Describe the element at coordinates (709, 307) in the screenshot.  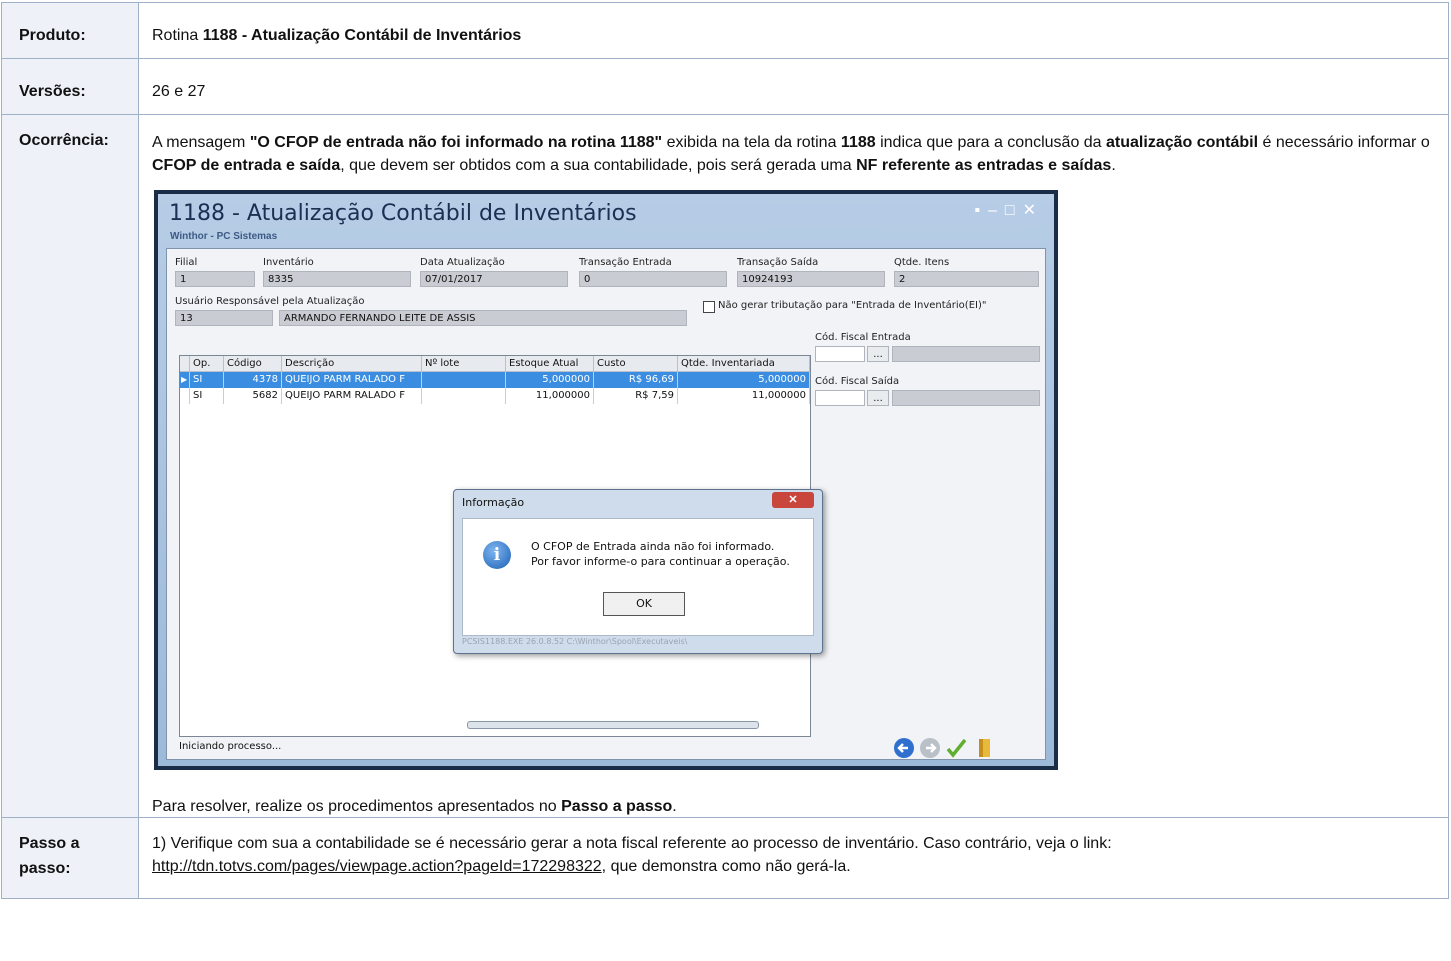
I see `nao-gerar-checkbox` at that location.